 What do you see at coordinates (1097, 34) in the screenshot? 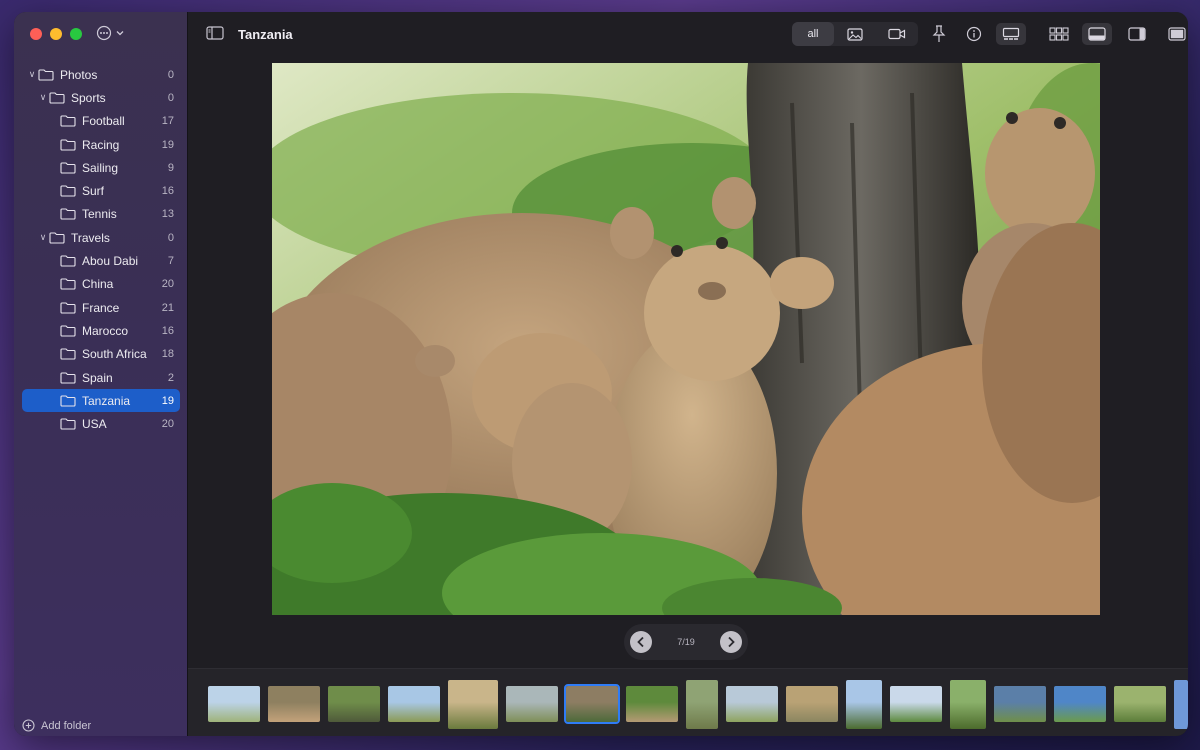
I see `bottom-panel-toggle-button` at bounding box center [1097, 34].